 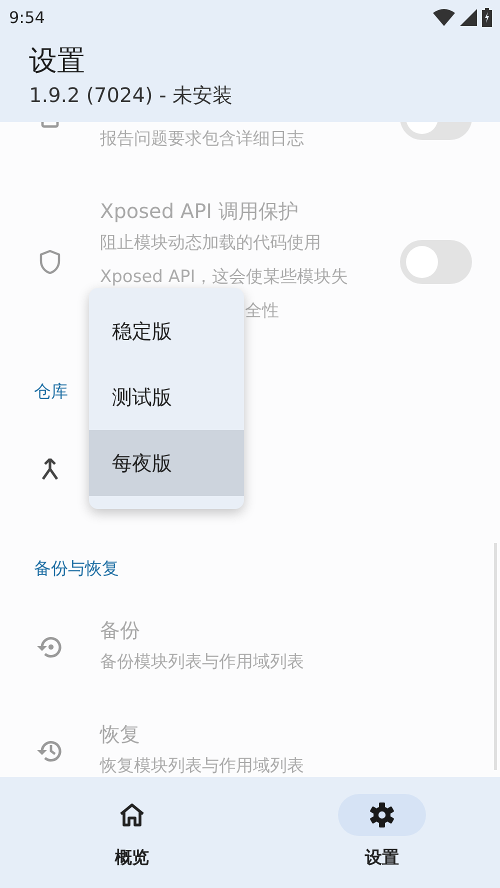 What do you see at coordinates (27, 17) in the screenshot?
I see `status-time: 9:54` at bounding box center [27, 17].